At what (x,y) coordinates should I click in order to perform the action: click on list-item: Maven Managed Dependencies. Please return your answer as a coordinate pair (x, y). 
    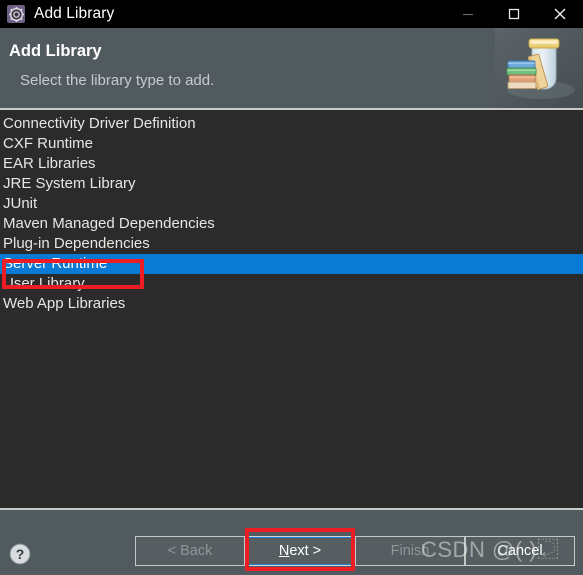
    Looking at the image, I should click on (291, 224).